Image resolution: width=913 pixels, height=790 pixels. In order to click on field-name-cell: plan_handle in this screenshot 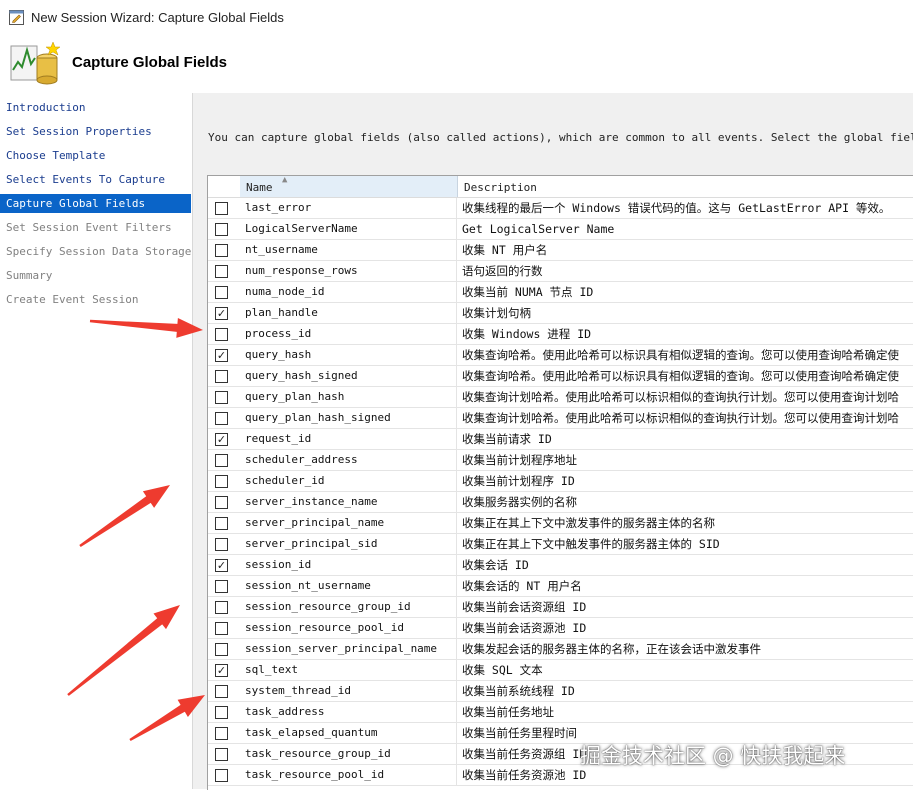, I will do `click(348, 313)`.